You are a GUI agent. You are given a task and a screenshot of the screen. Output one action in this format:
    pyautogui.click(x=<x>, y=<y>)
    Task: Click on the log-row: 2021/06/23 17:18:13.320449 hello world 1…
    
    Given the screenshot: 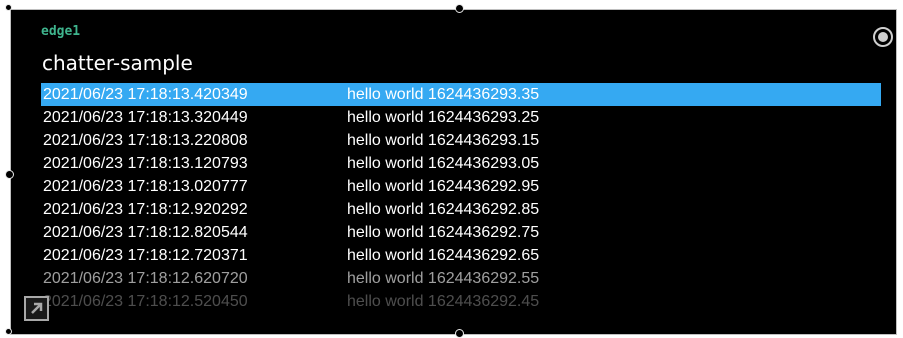 What is the action you would take?
    pyautogui.click(x=461, y=117)
    